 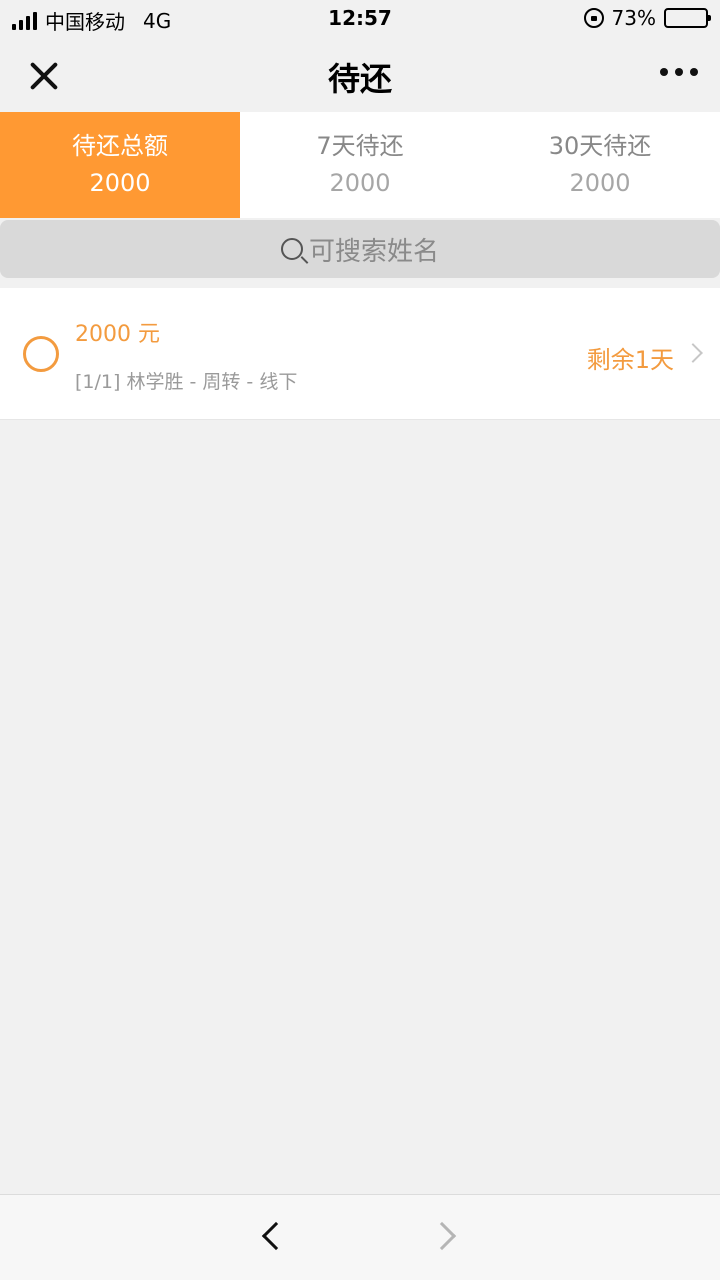 What do you see at coordinates (600, 165) in the screenshot?
I see `tab-30-days-due: 30天待还 2000` at bounding box center [600, 165].